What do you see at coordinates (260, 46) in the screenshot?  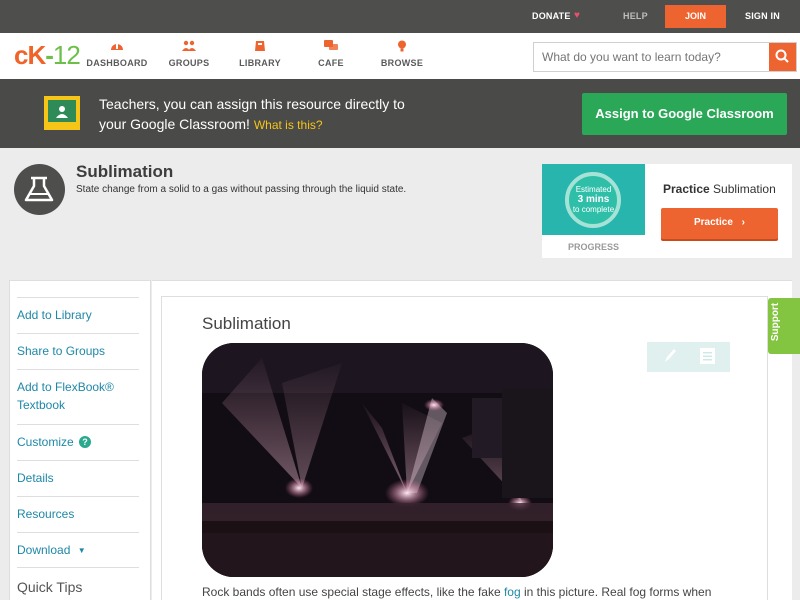 I see `library-icon` at bounding box center [260, 46].